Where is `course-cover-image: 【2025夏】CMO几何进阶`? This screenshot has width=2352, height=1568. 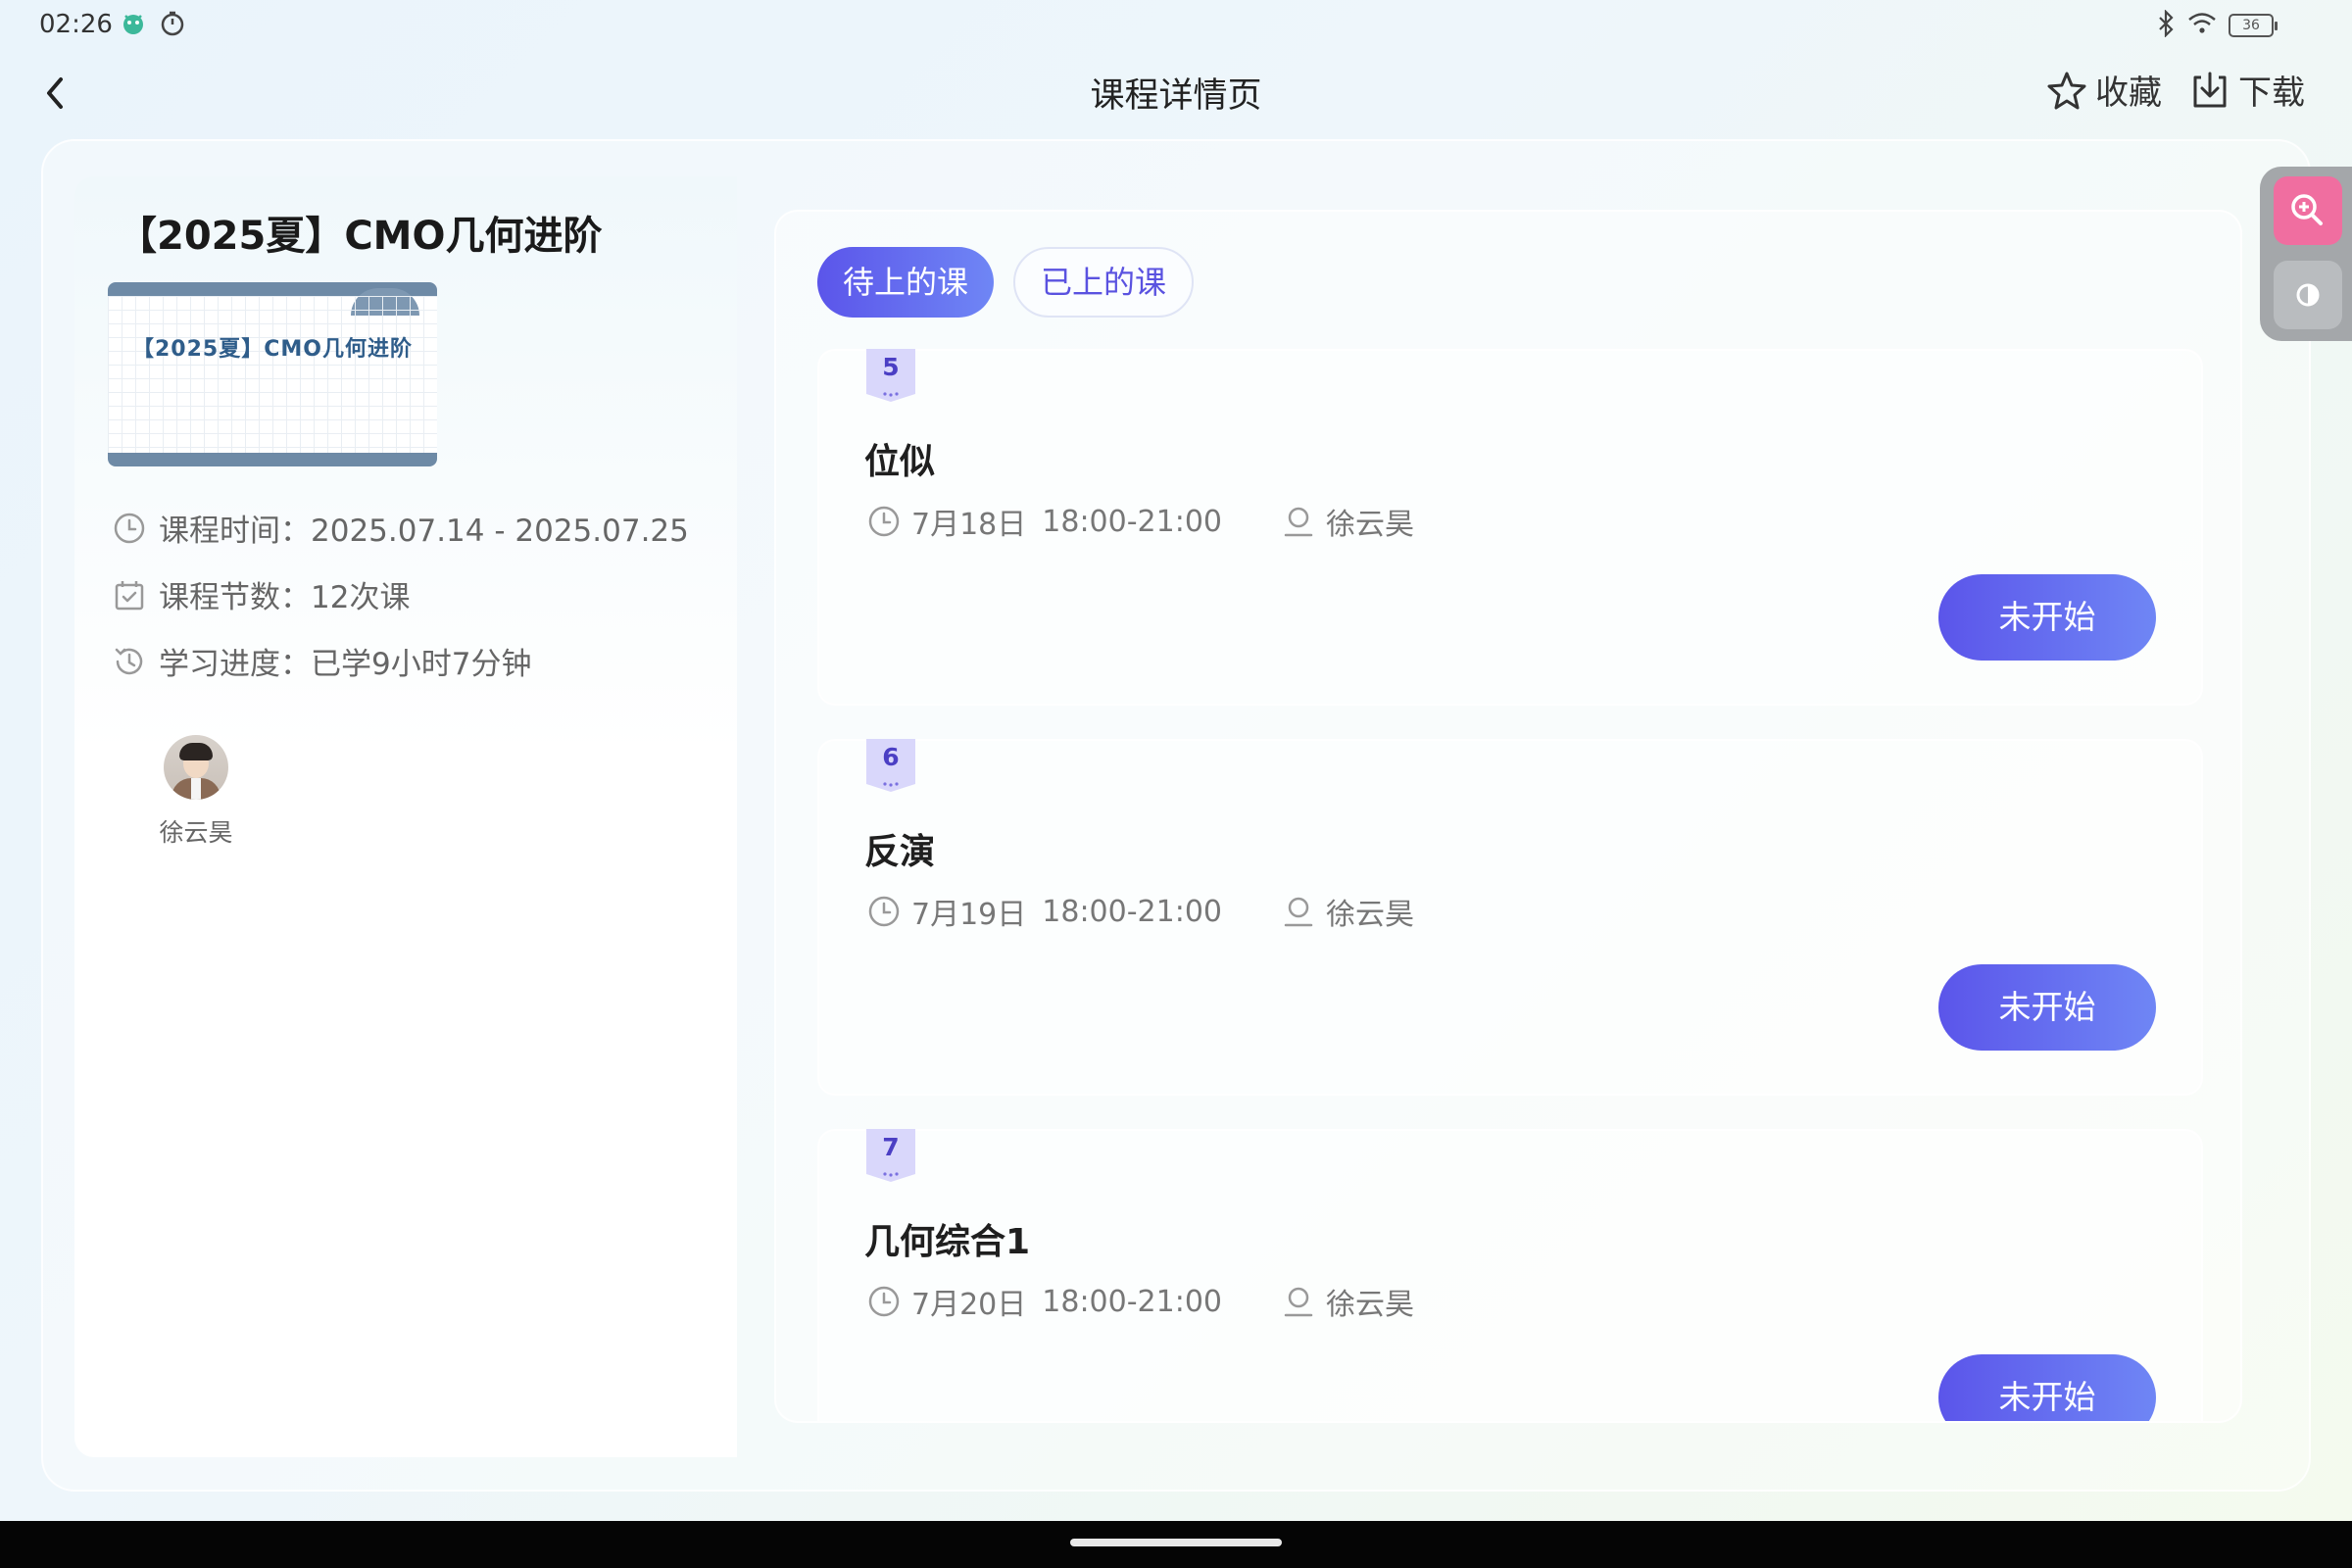
course-cover-image: 【2025夏】CMO几何进阶 is located at coordinates (272, 374).